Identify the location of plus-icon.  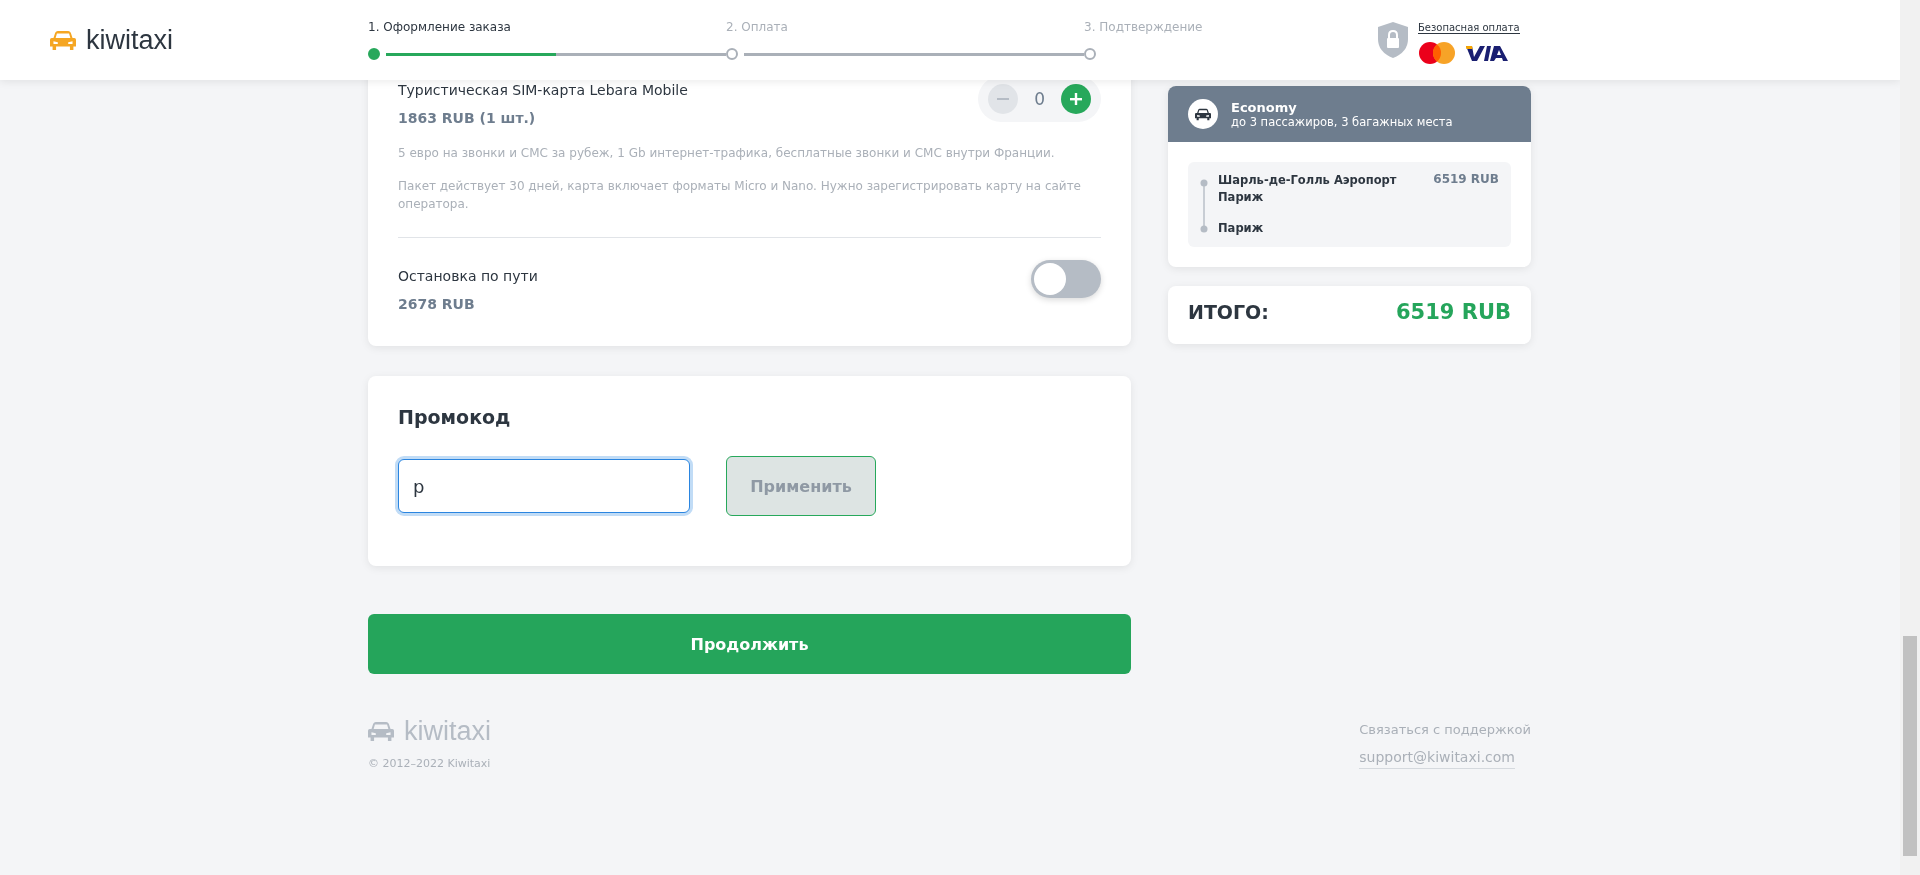
(1076, 99).